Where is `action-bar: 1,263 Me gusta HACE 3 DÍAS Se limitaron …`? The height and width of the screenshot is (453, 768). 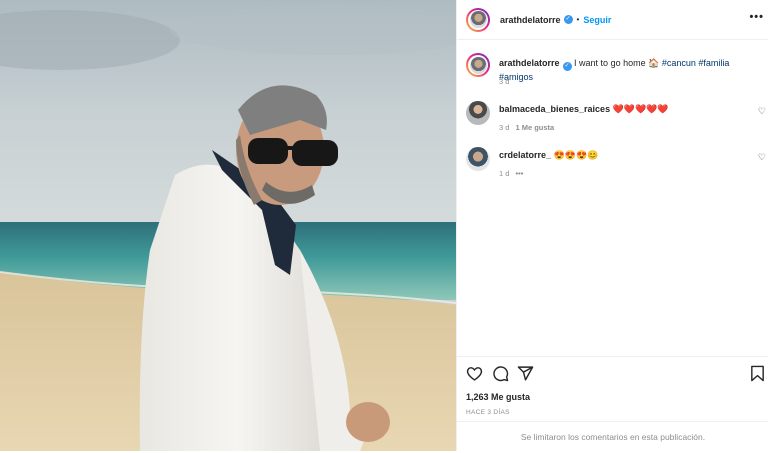
action-bar: 1,263 Me gusta HACE 3 DÍAS Se limitaron … is located at coordinates (612, 403).